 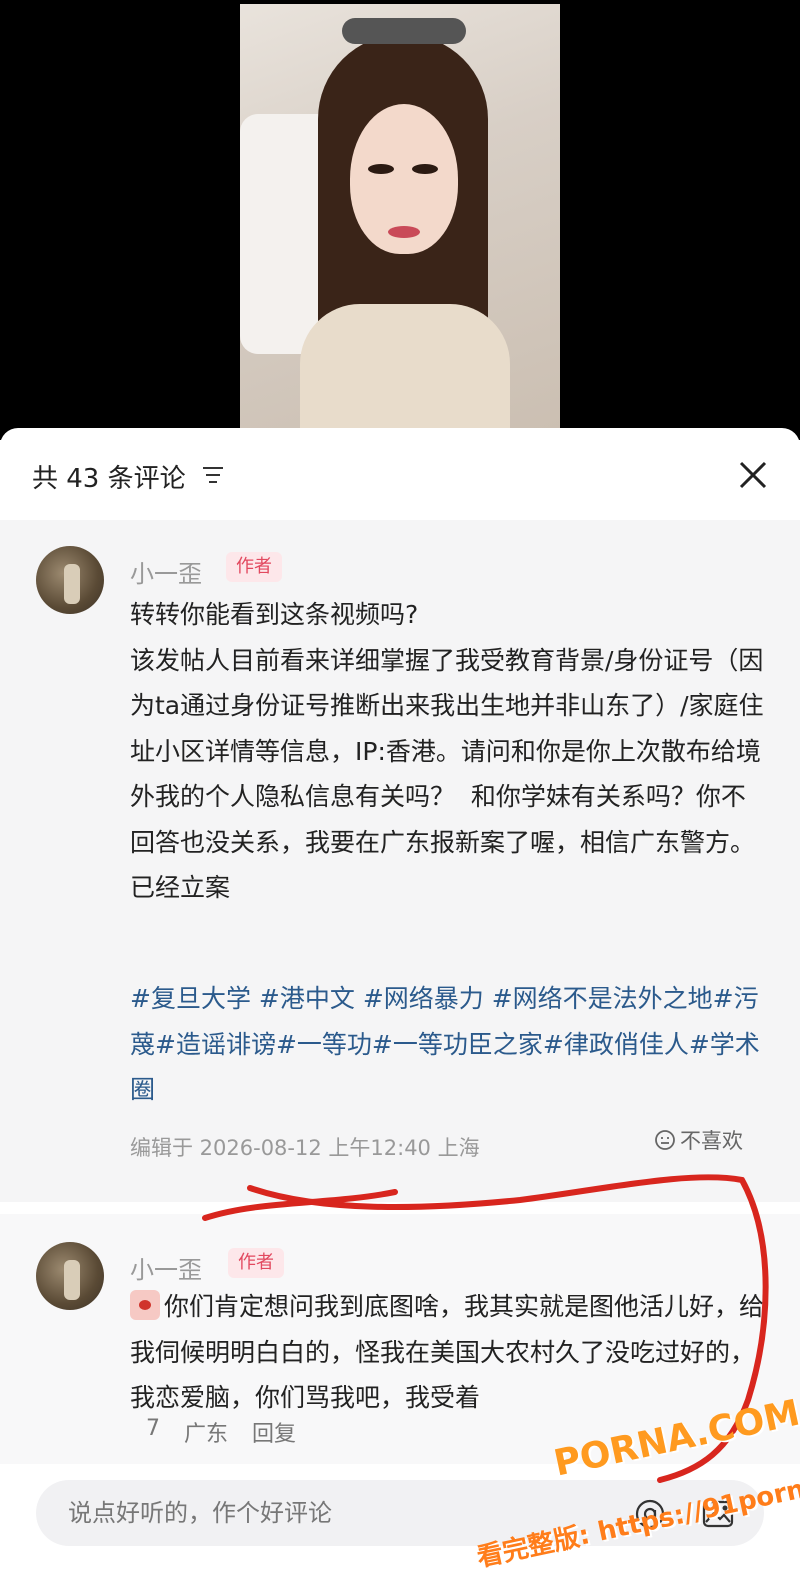 What do you see at coordinates (274, 1432) in the screenshot?
I see `reply-button: 回复` at bounding box center [274, 1432].